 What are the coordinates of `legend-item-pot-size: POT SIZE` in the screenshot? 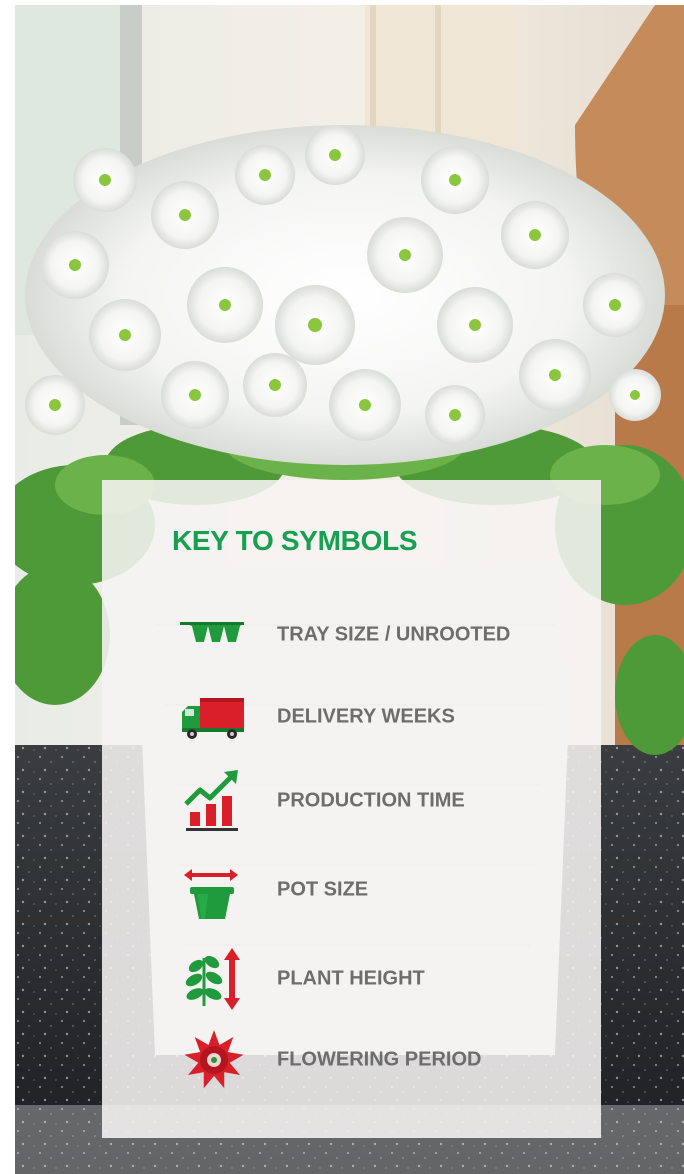 It's located at (388, 890).